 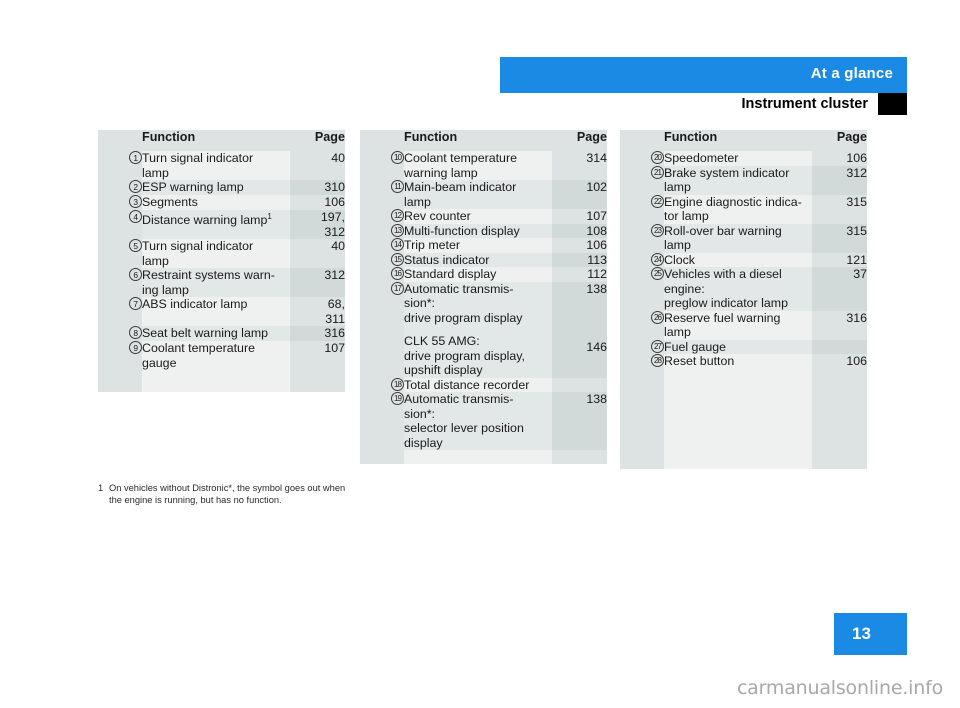 What do you see at coordinates (839, 238) in the screenshot?
I see `row-page-number: 315` at bounding box center [839, 238].